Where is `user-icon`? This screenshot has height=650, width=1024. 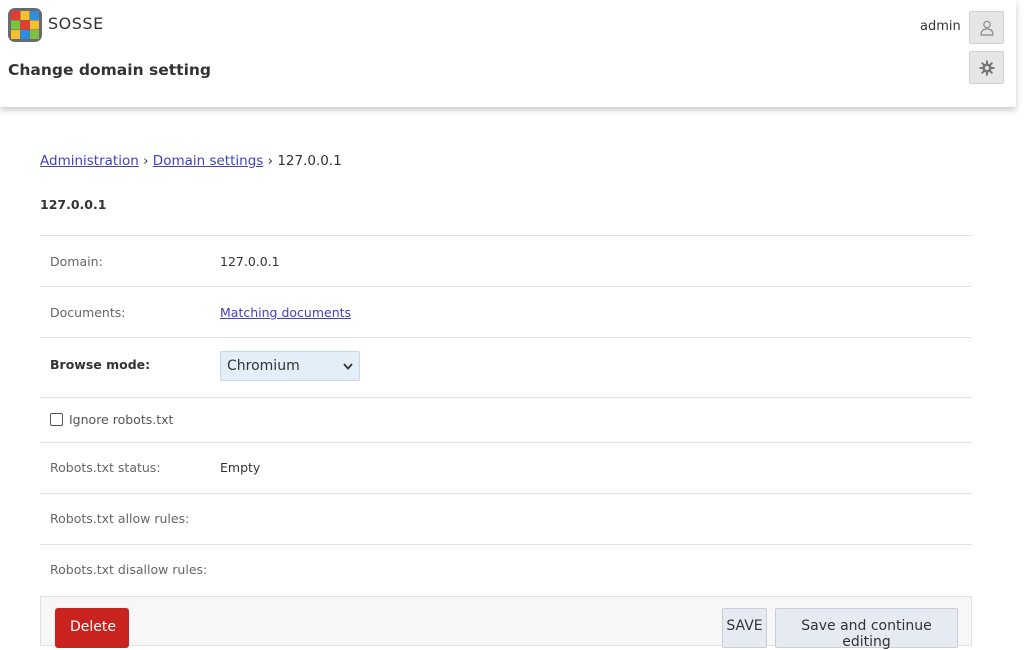 user-icon is located at coordinates (986, 28).